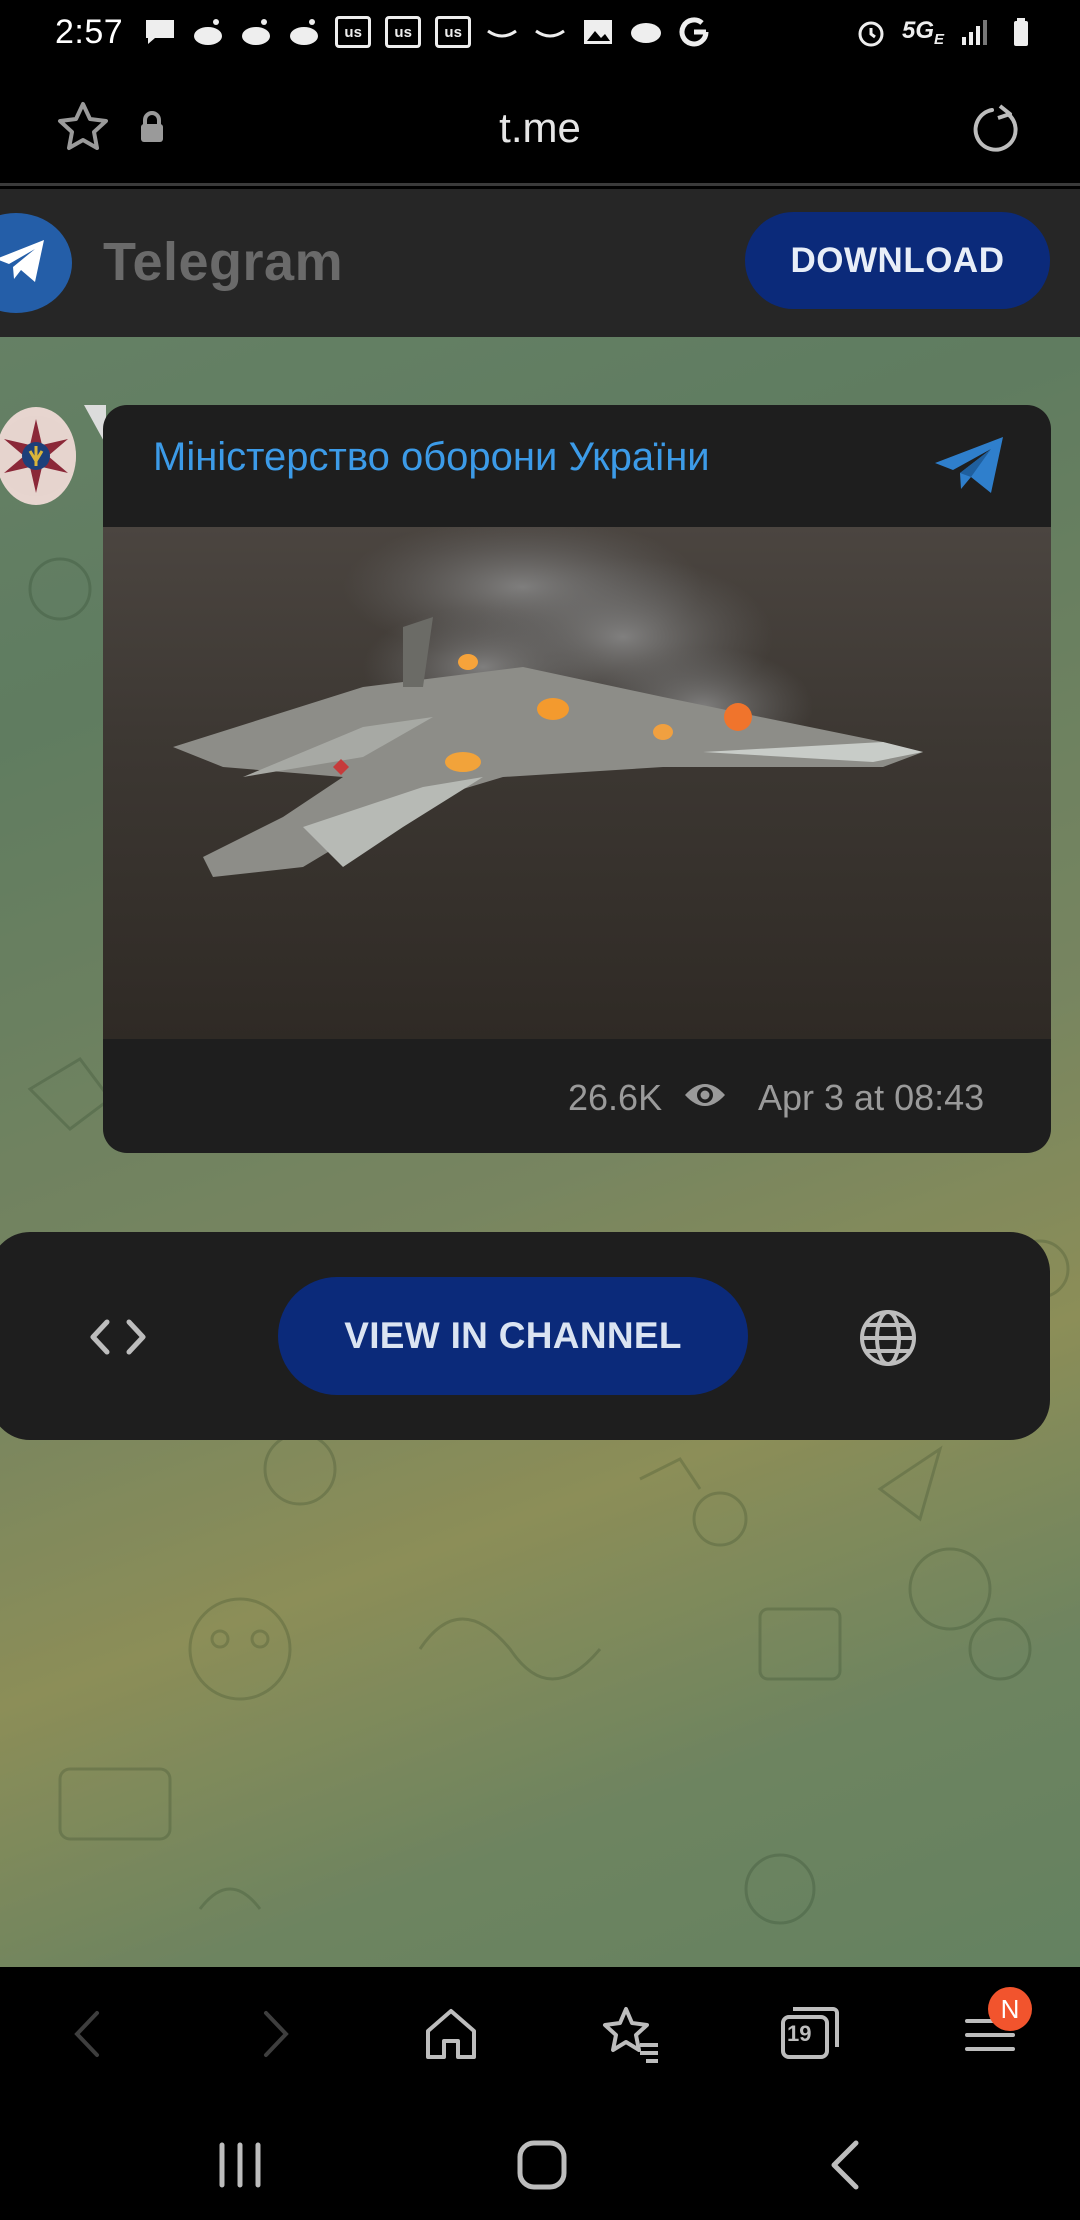 This screenshot has width=1080, height=2220. I want to click on message-icon, so click(160, 32).